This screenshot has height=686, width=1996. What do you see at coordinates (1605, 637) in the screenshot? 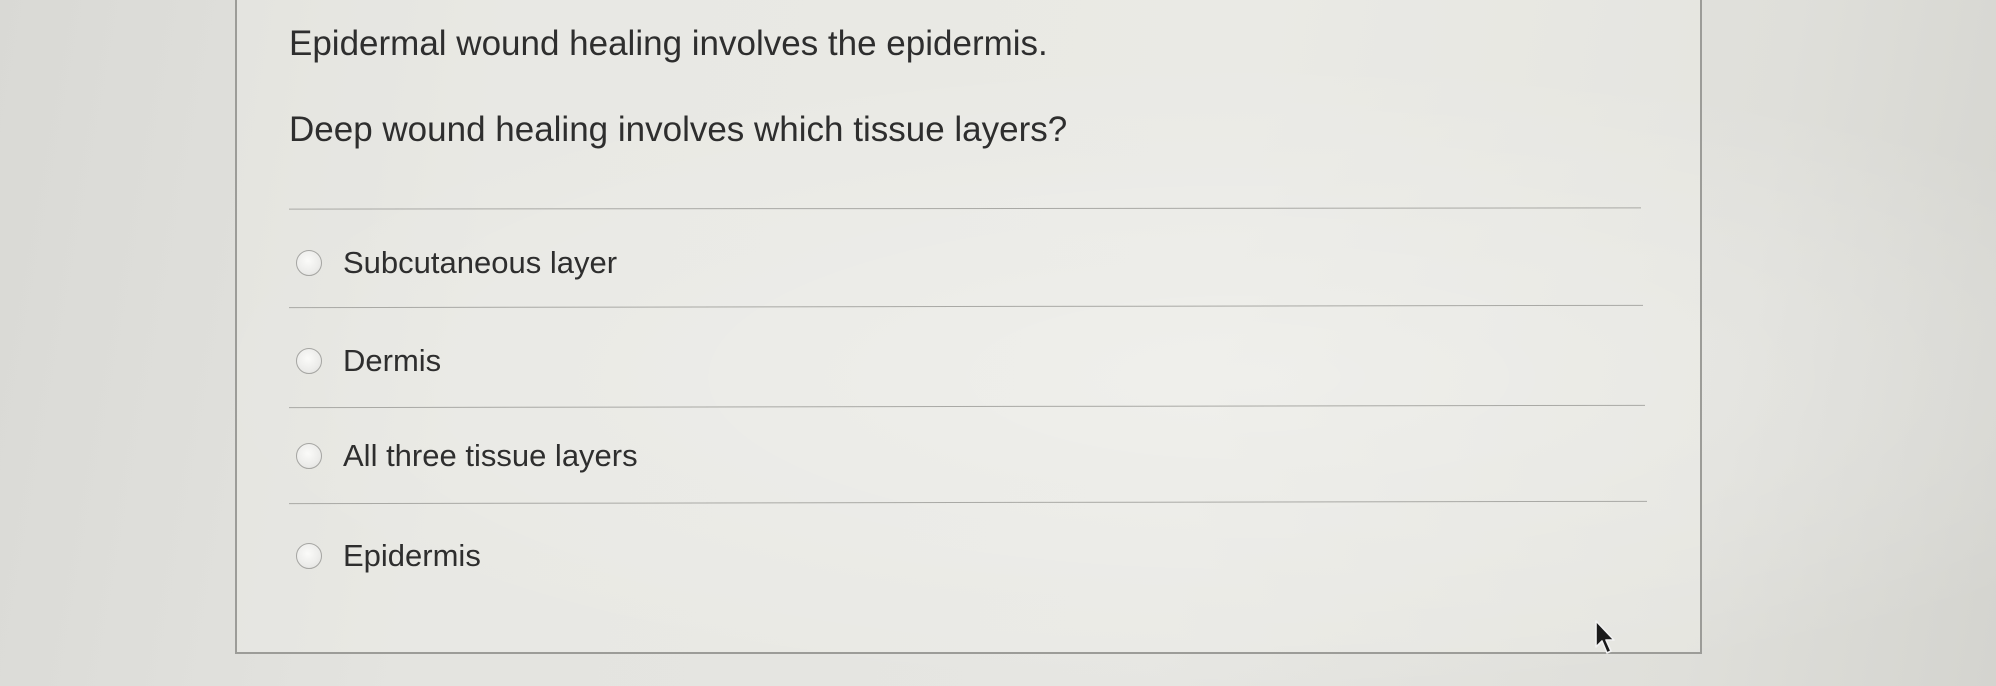
I see `mouse-pointer-icon` at bounding box center [1605, 637].